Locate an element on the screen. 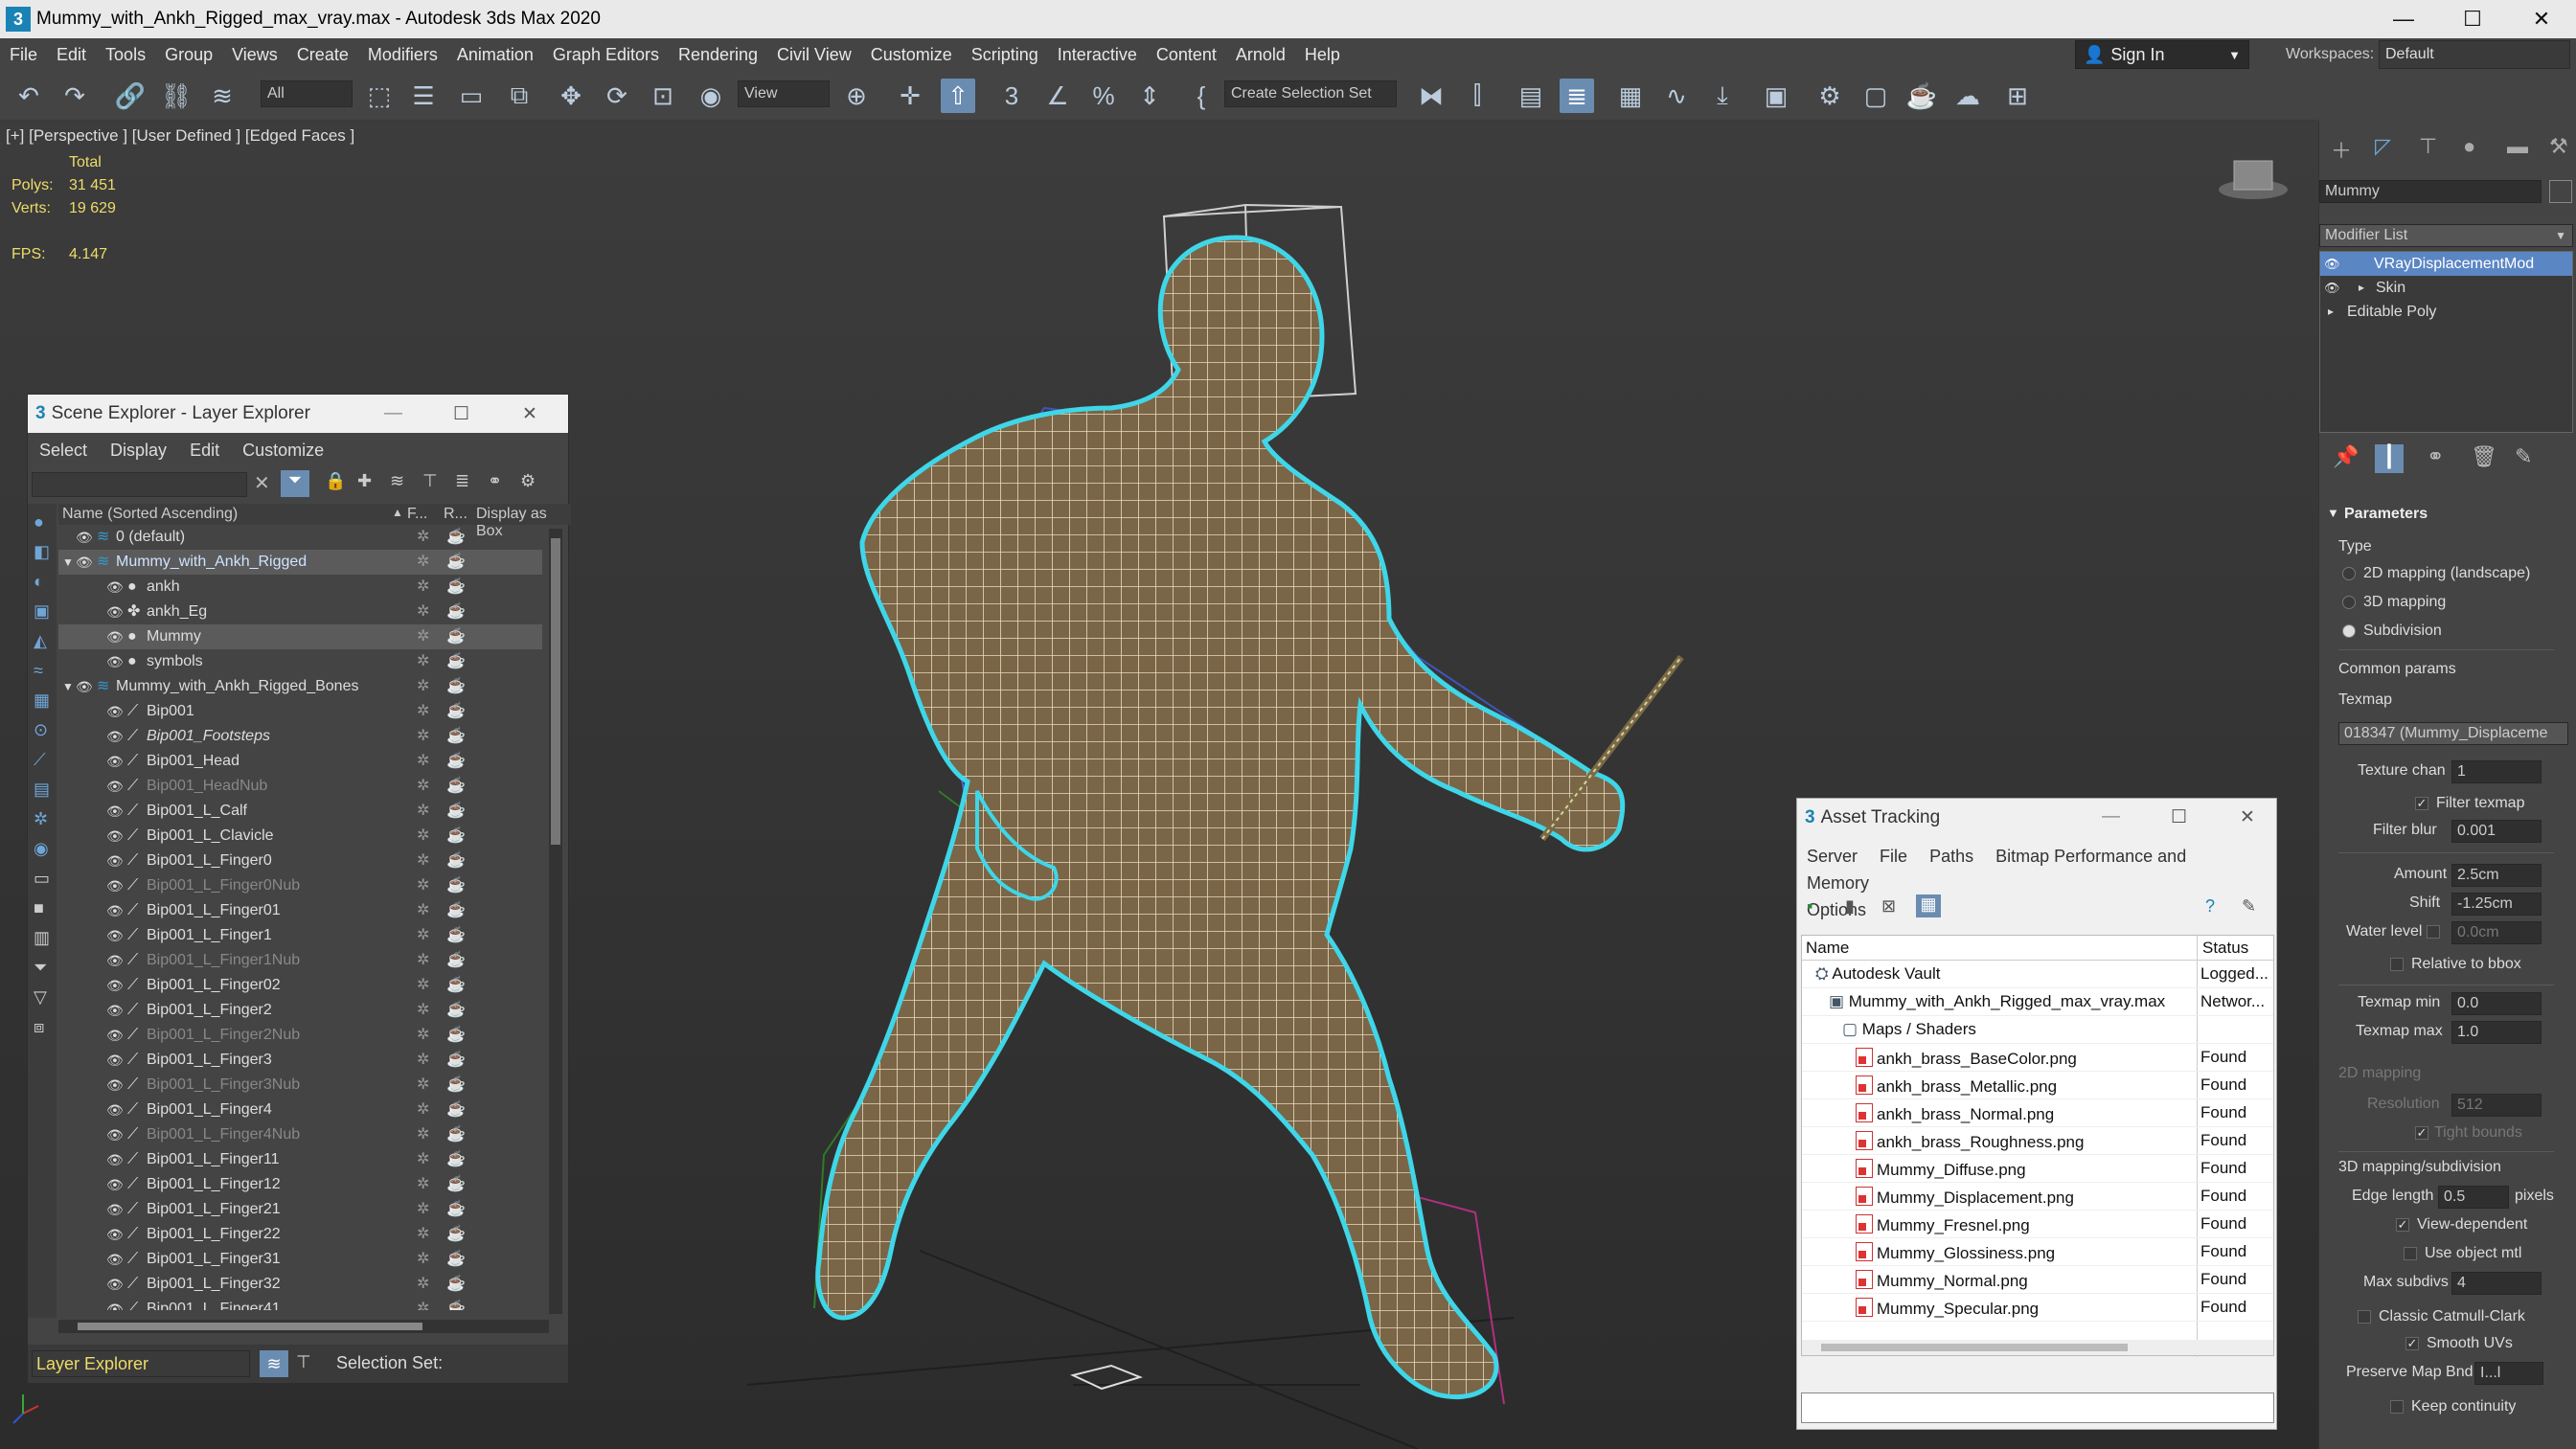  menu-interactive: Interactive is located at coordinates (1097, 55).